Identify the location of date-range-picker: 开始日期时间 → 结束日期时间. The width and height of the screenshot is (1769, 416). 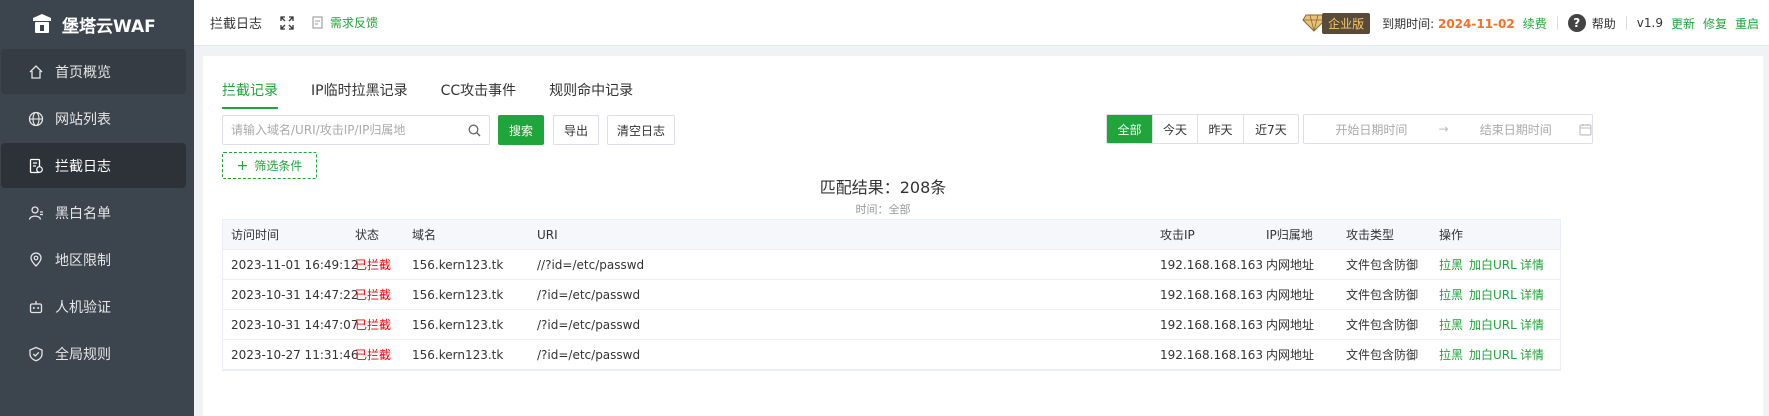
(1448, 129).